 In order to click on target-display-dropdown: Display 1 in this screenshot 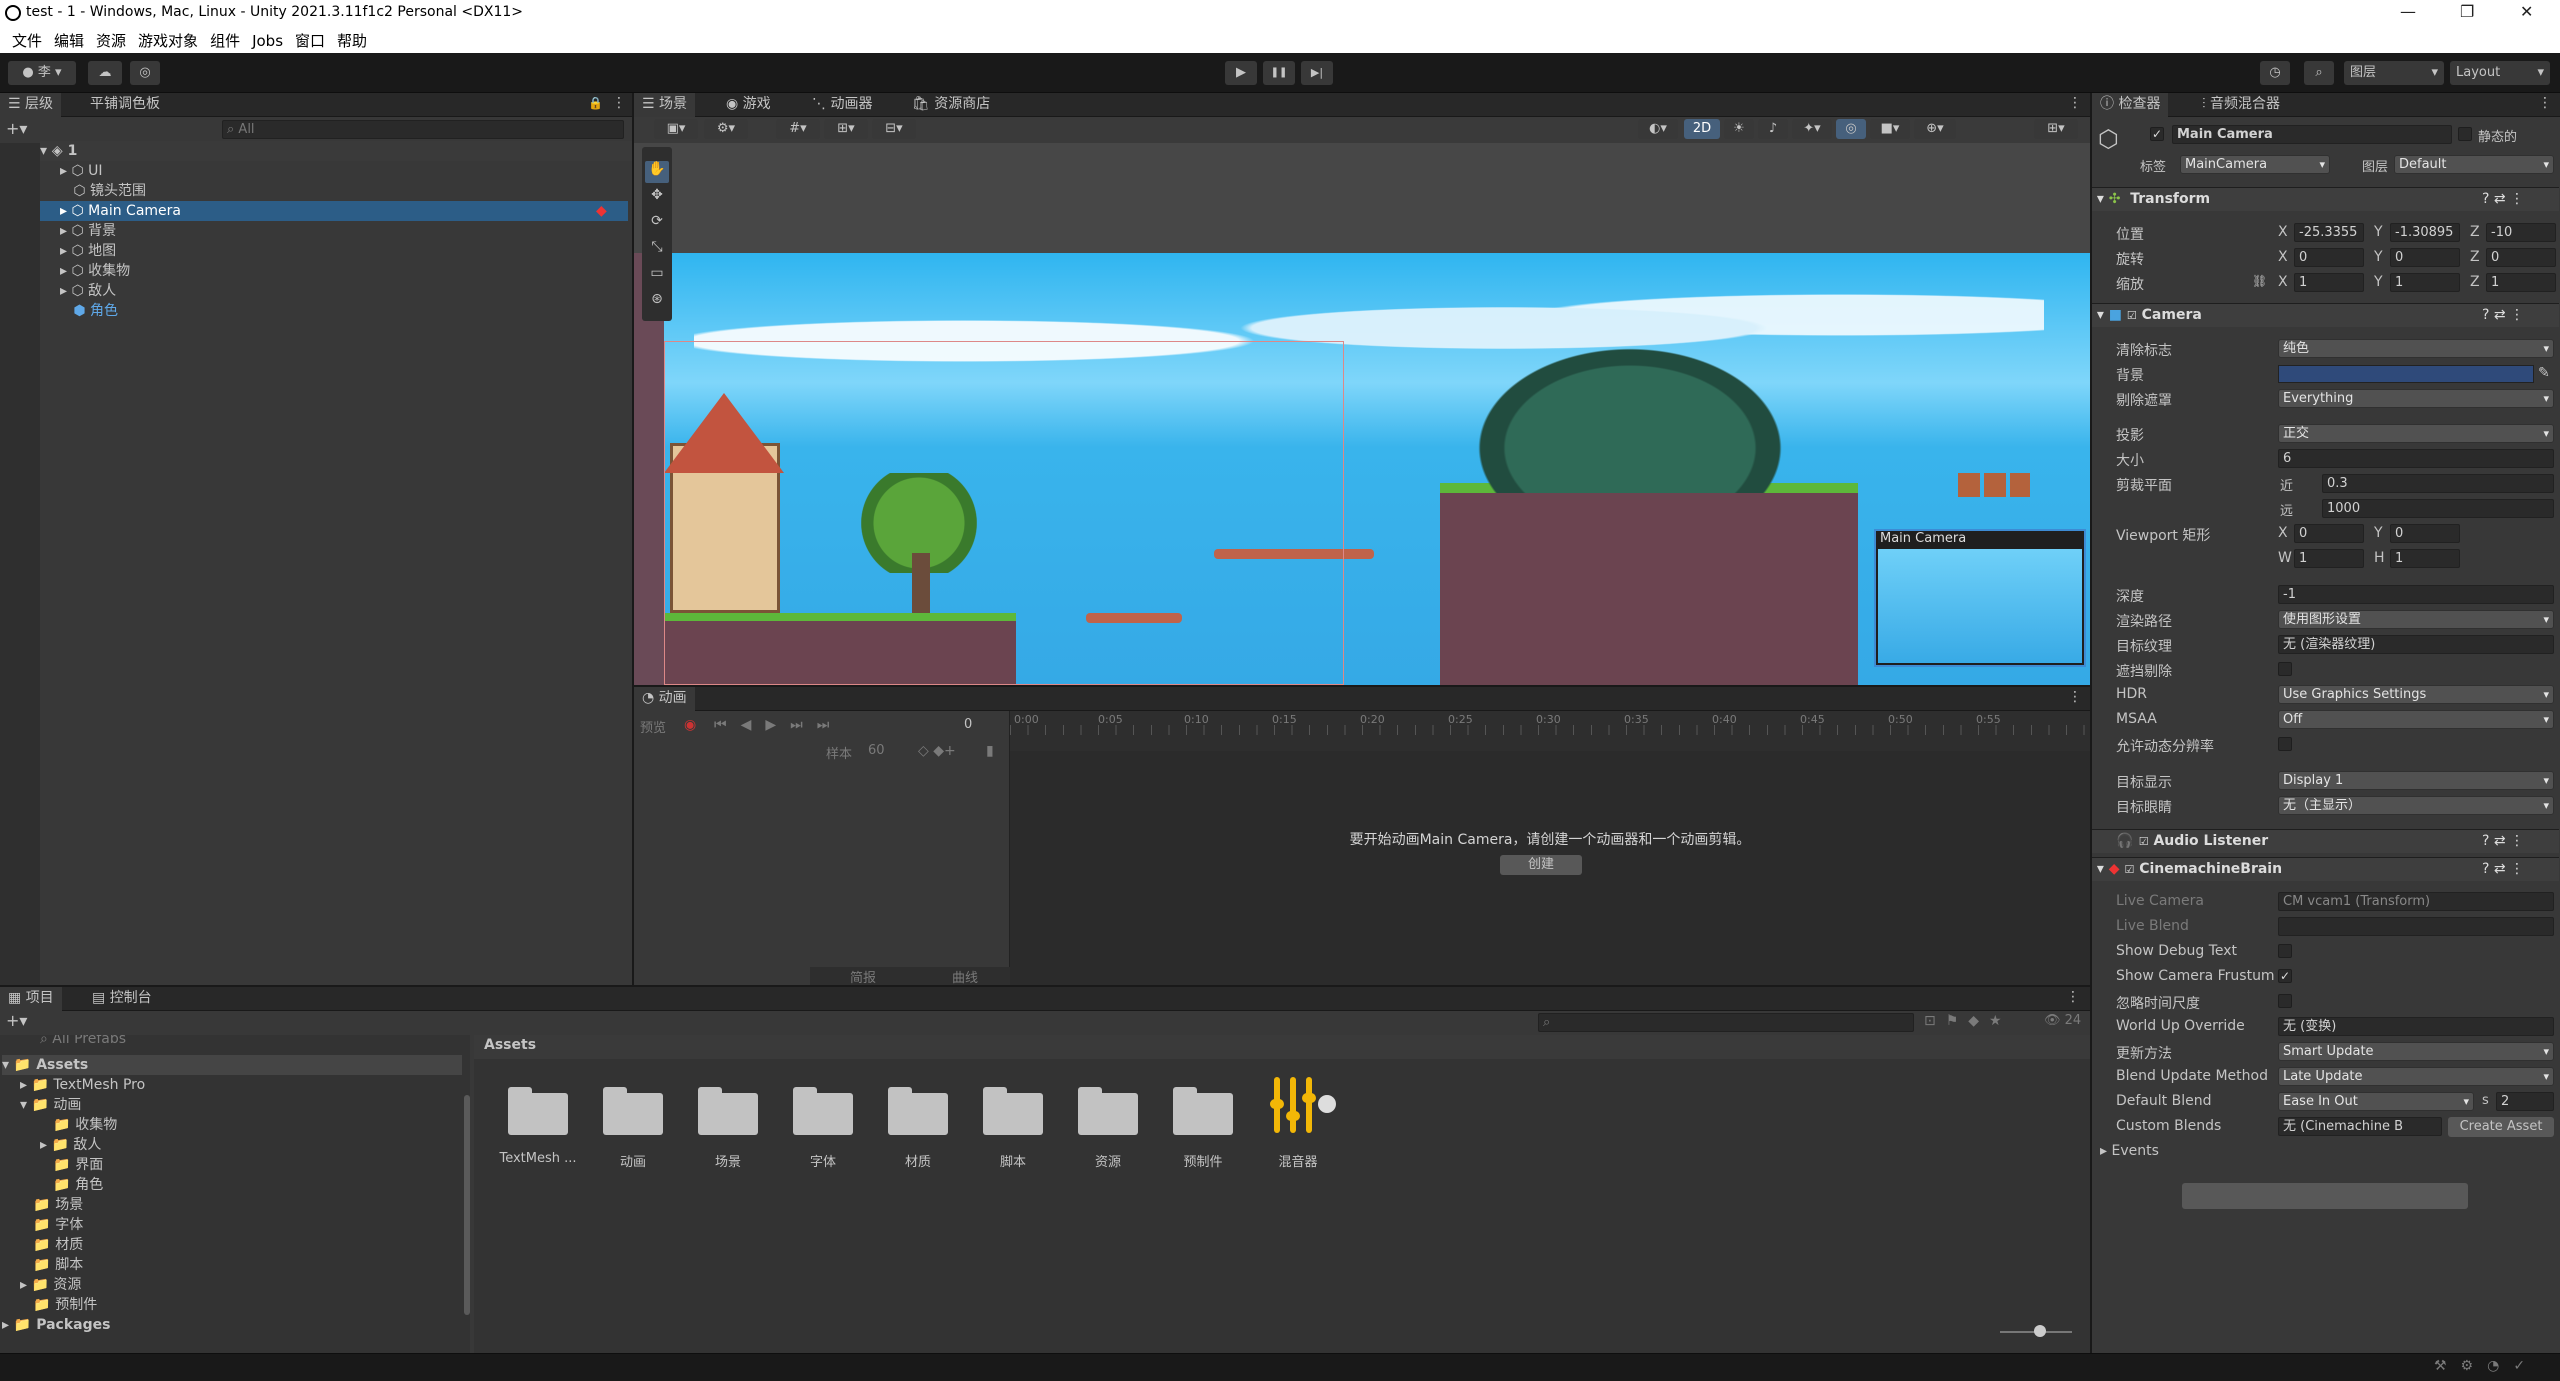, I will do `click(2416, 780)`.